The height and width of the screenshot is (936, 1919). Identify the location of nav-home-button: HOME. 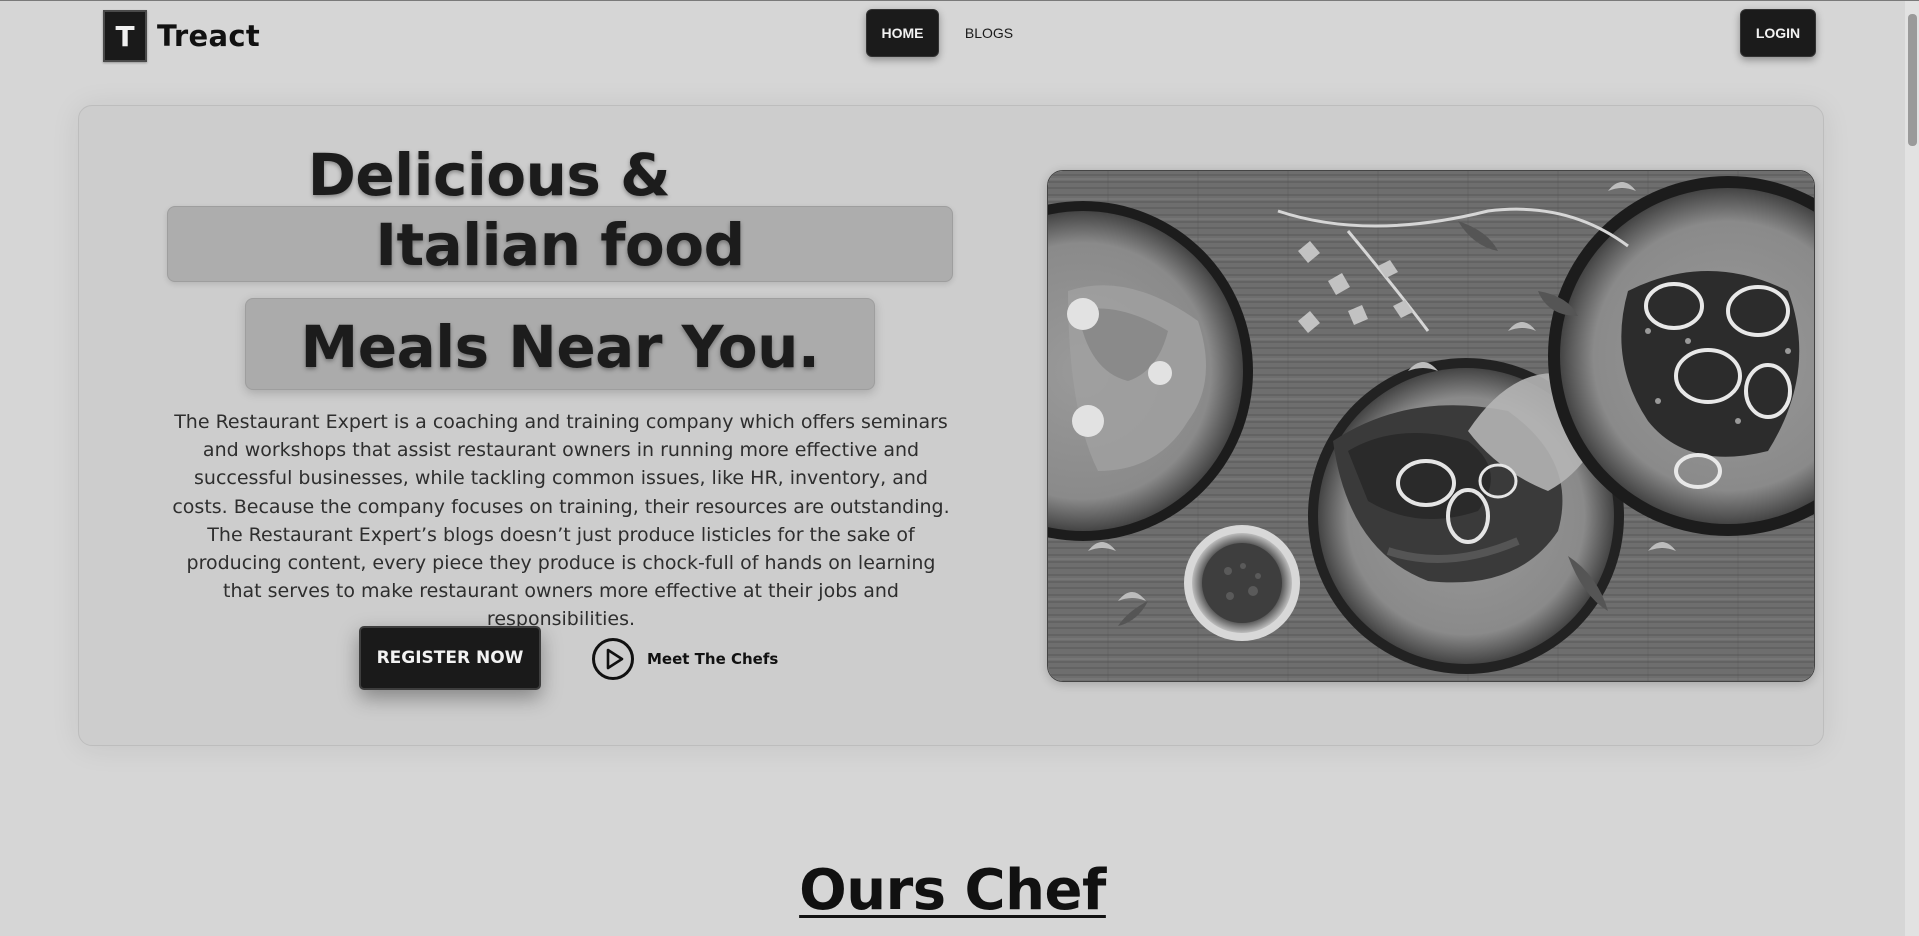
(902, 33).